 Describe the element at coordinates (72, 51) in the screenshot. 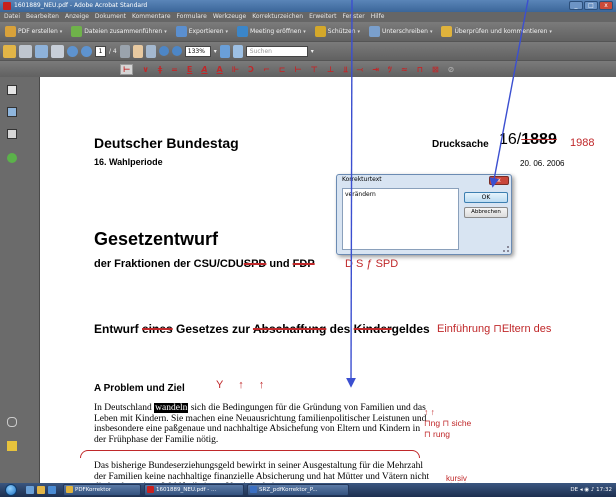

I see `previous-page-icon` at that location.